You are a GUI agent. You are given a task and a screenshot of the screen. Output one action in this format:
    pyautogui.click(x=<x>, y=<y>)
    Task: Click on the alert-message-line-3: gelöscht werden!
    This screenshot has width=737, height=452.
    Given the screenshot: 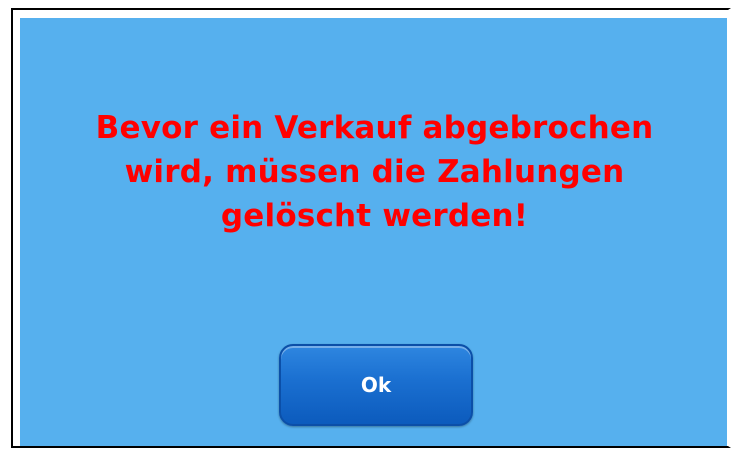 What is the action you would take?
    pyautogui.click(x=374, y=216)
    